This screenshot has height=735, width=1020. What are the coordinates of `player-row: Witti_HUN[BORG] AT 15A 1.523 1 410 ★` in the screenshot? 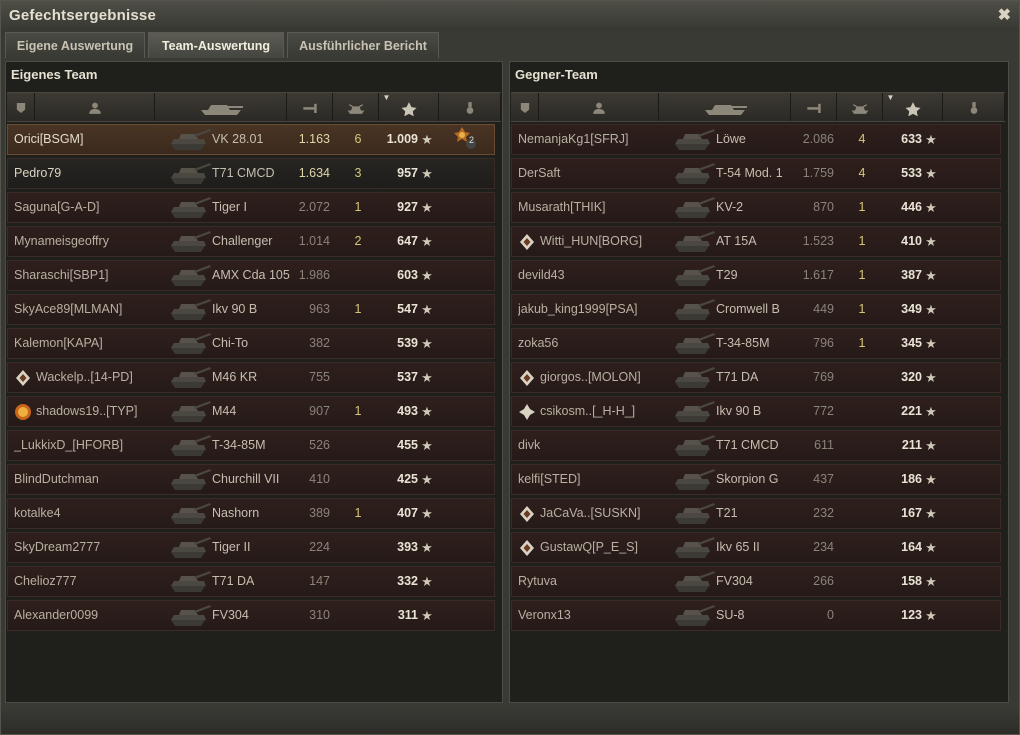 It's located at (756, 241).